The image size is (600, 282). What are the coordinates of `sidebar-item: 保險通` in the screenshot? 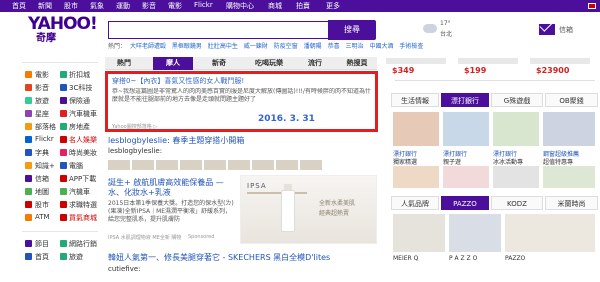 It's located at (79, 101).